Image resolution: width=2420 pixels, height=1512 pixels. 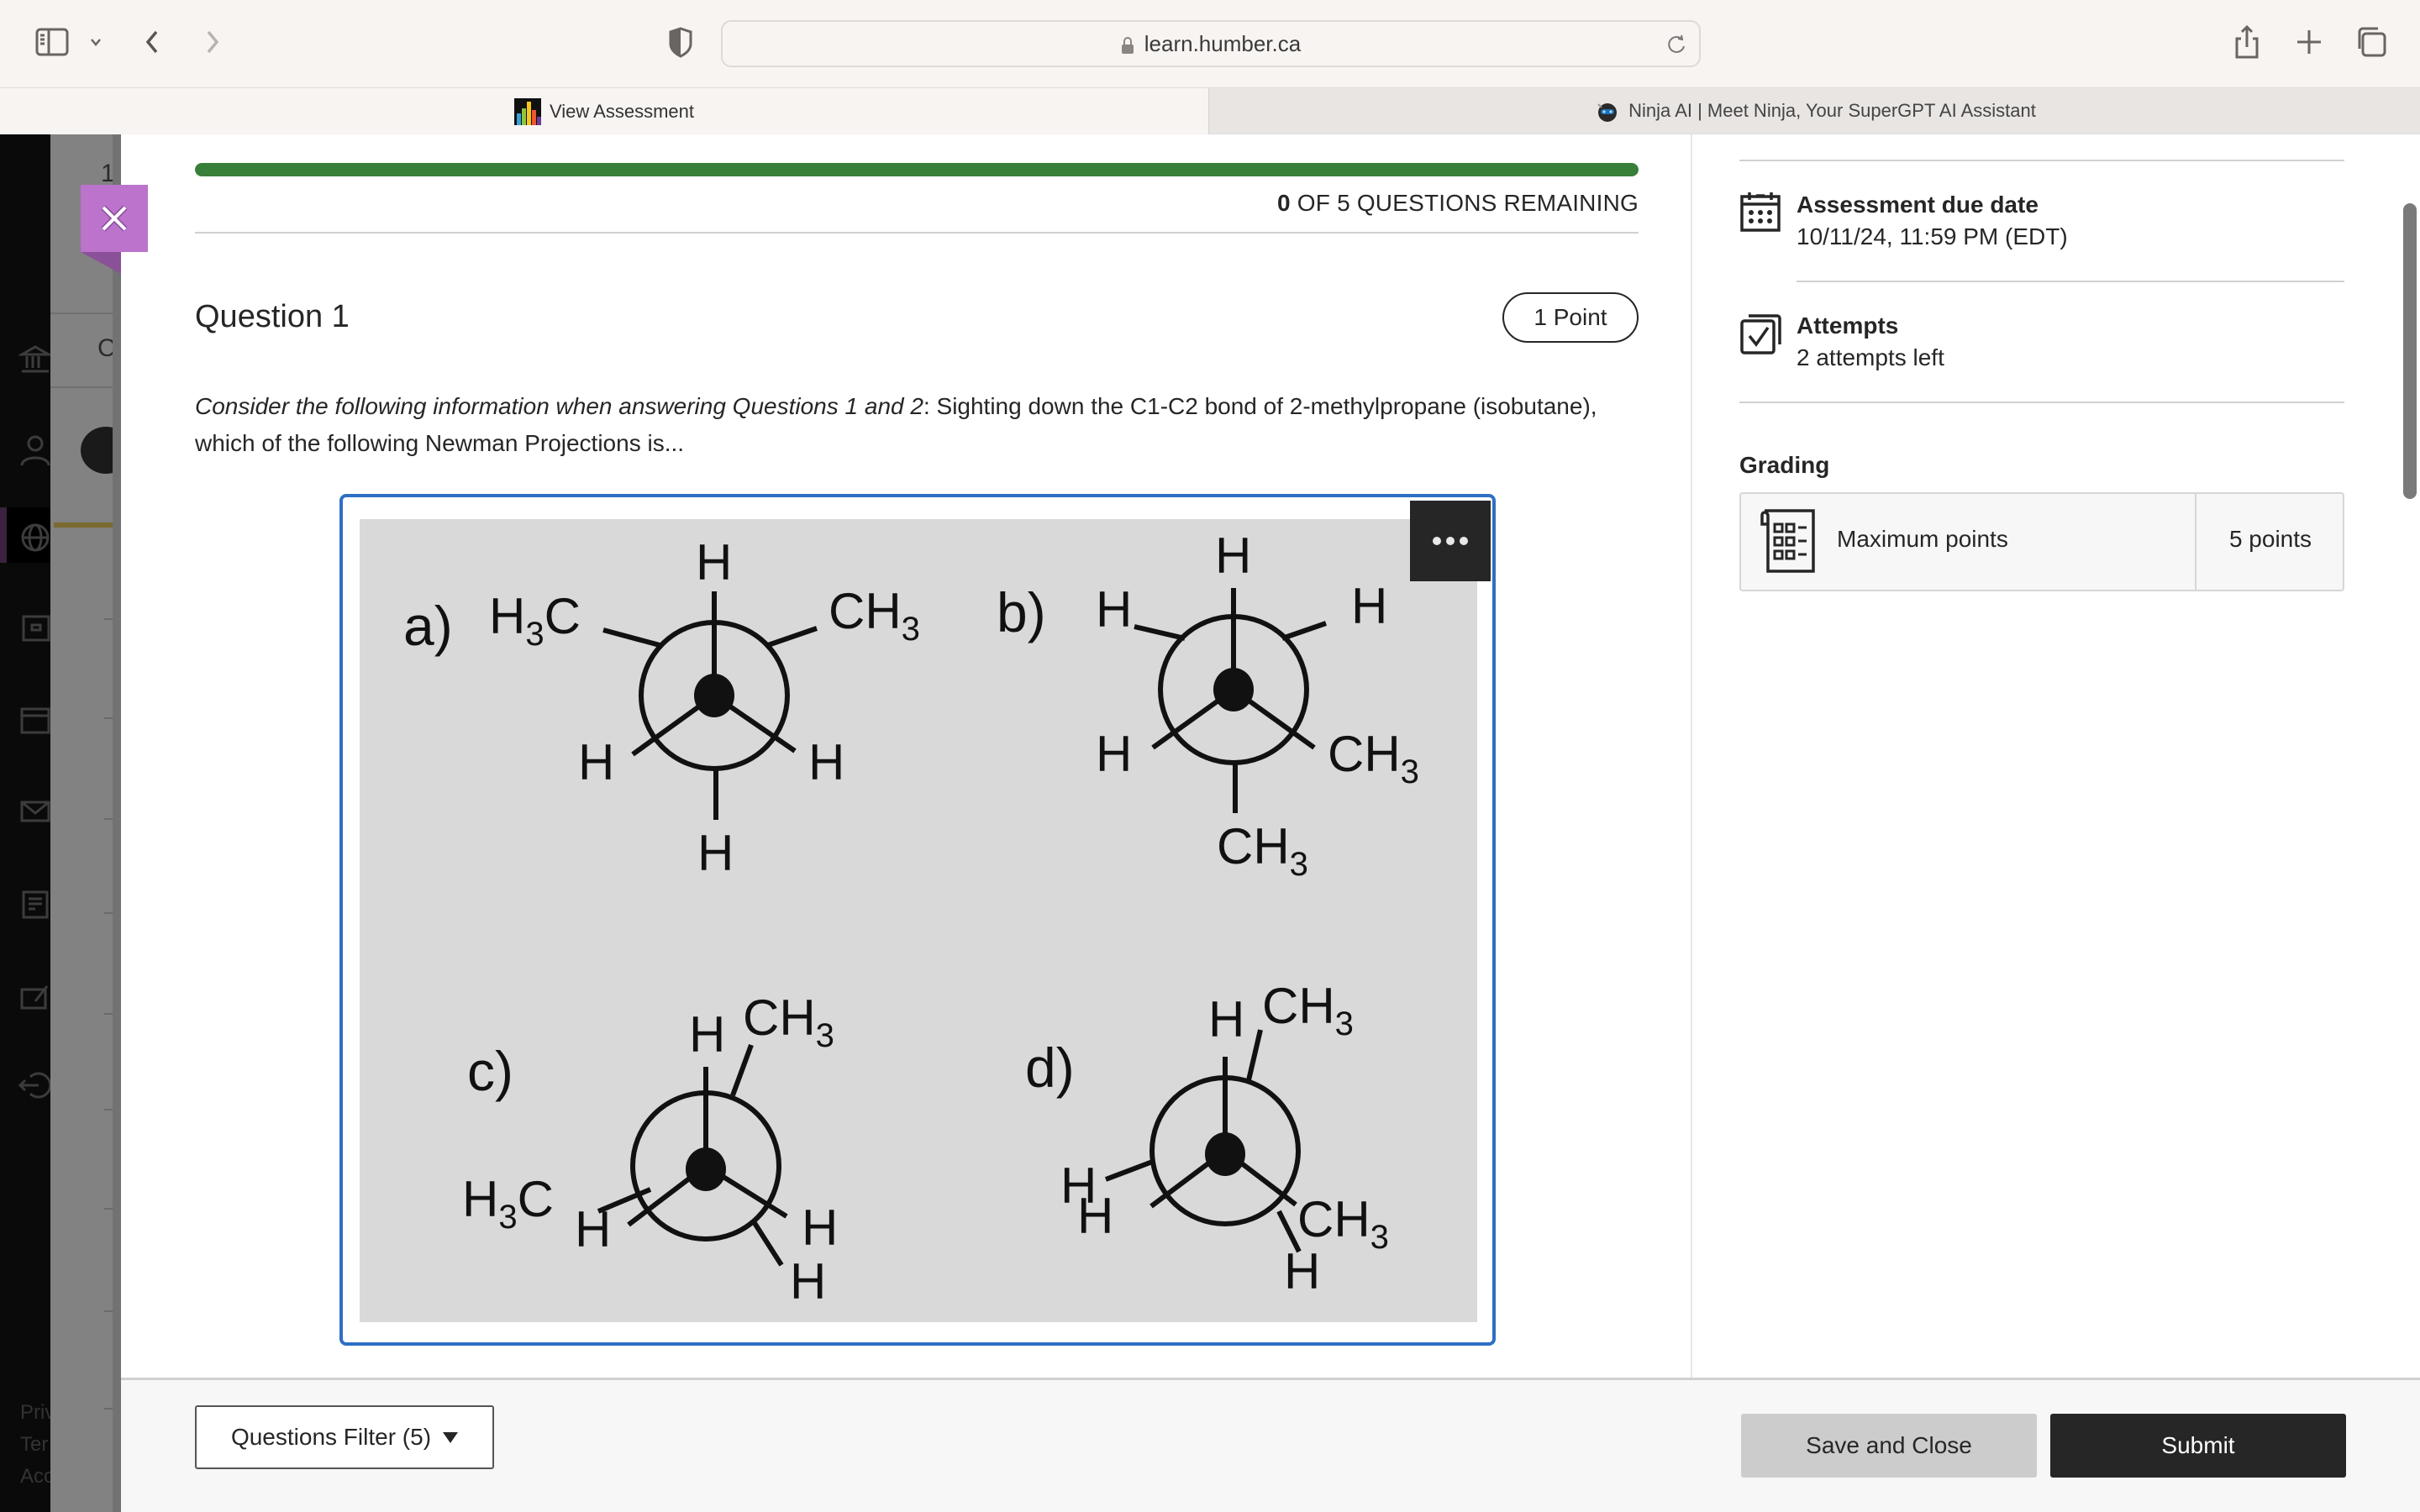 What do you see at coordinates (1225, 1154) in the screenshot?
I see `projection-d-center` at bounding box center [1225, 1154].